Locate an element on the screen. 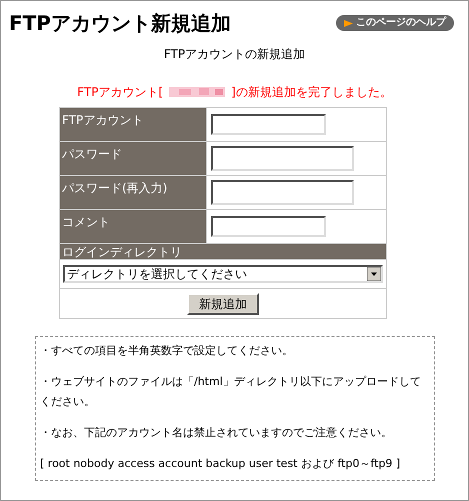  message-suffix: ]の新規追加を完了しました。 is located at coordinates (311, 92).